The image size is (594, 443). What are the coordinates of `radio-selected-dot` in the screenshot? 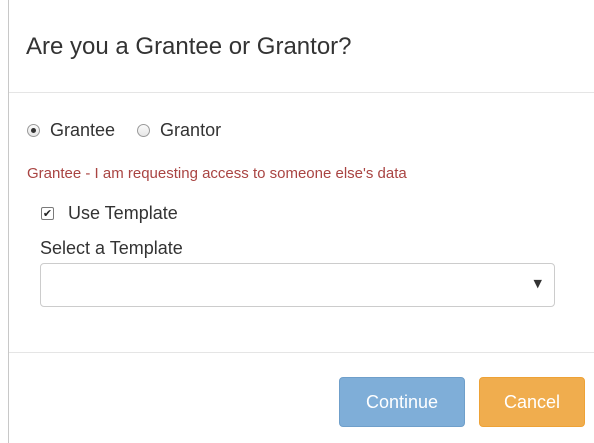 It's located at (33, 130).